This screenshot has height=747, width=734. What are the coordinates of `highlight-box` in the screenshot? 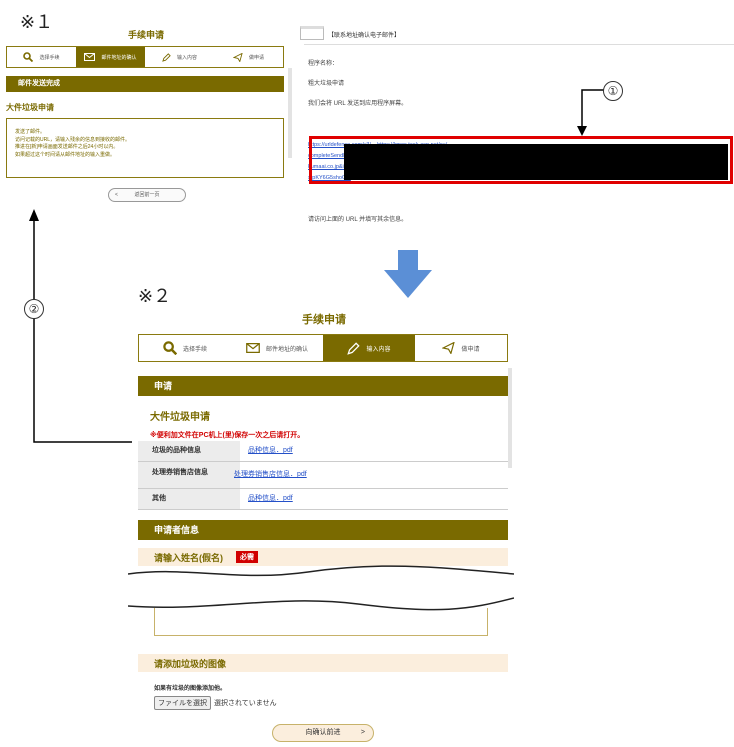 It's located at (521, 160).